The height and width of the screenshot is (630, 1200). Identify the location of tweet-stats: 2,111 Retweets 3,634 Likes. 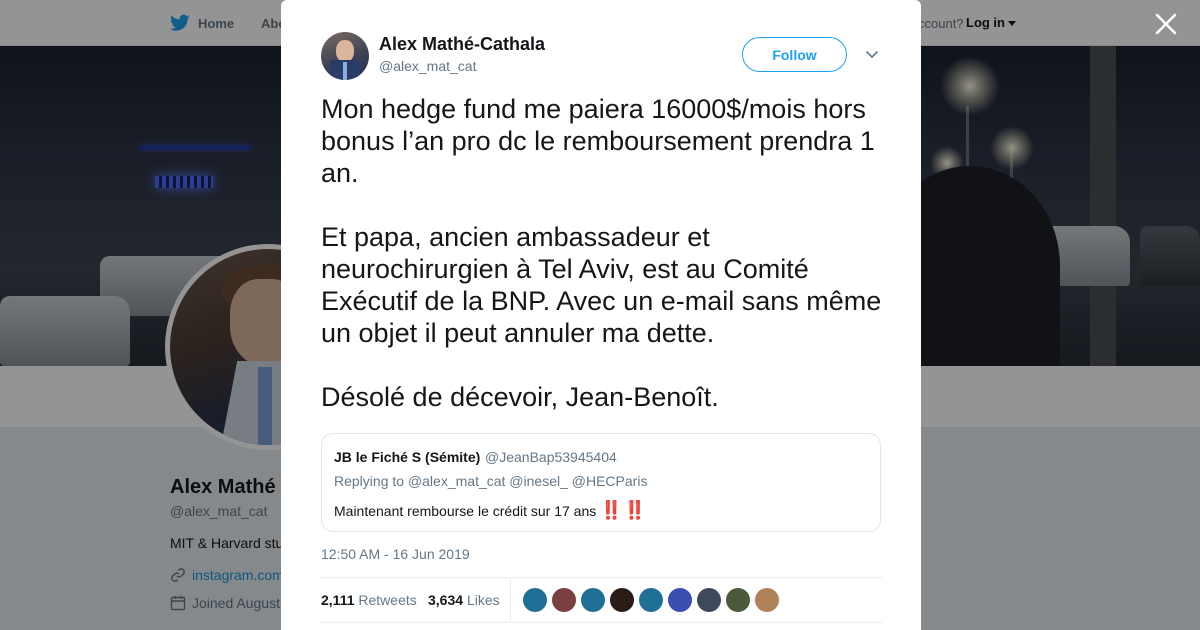
(601, 600).